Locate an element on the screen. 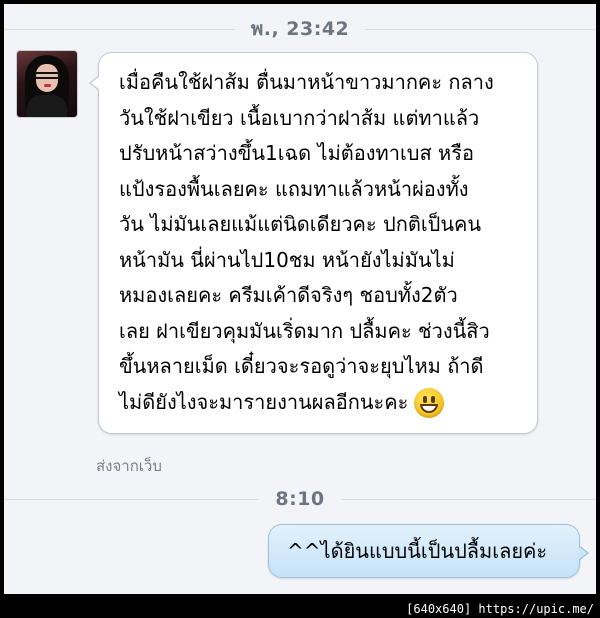 The height and width of the screenshot is (618, 600). timestamp: พ., 23:42 is located at coordinates (300, 29).